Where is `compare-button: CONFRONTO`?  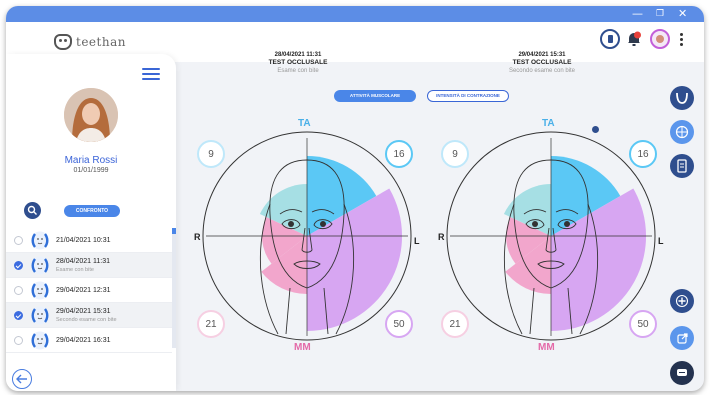 compare-button: CONFRONTO is located at coordinates (92, 211).